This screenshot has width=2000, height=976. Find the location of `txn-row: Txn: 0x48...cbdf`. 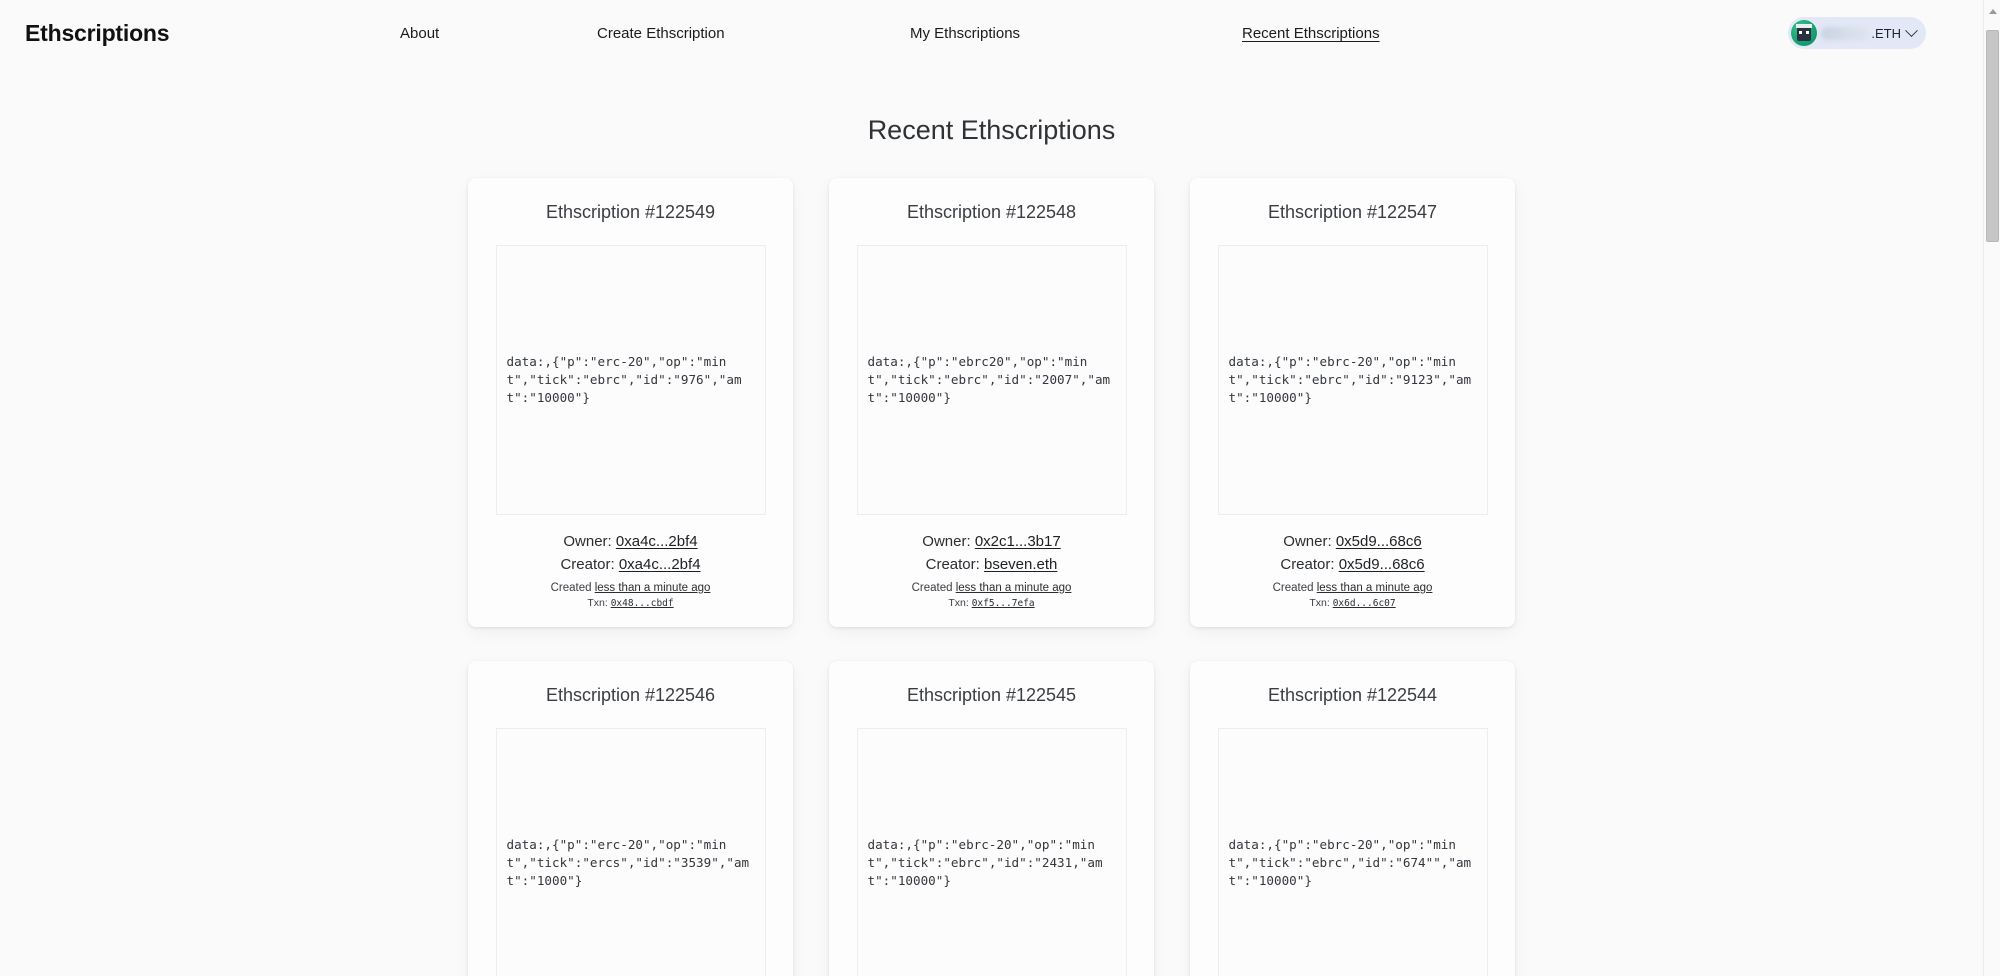

txn-row: Txn: 0x48...cbdf is located at coordinates (630, 603).